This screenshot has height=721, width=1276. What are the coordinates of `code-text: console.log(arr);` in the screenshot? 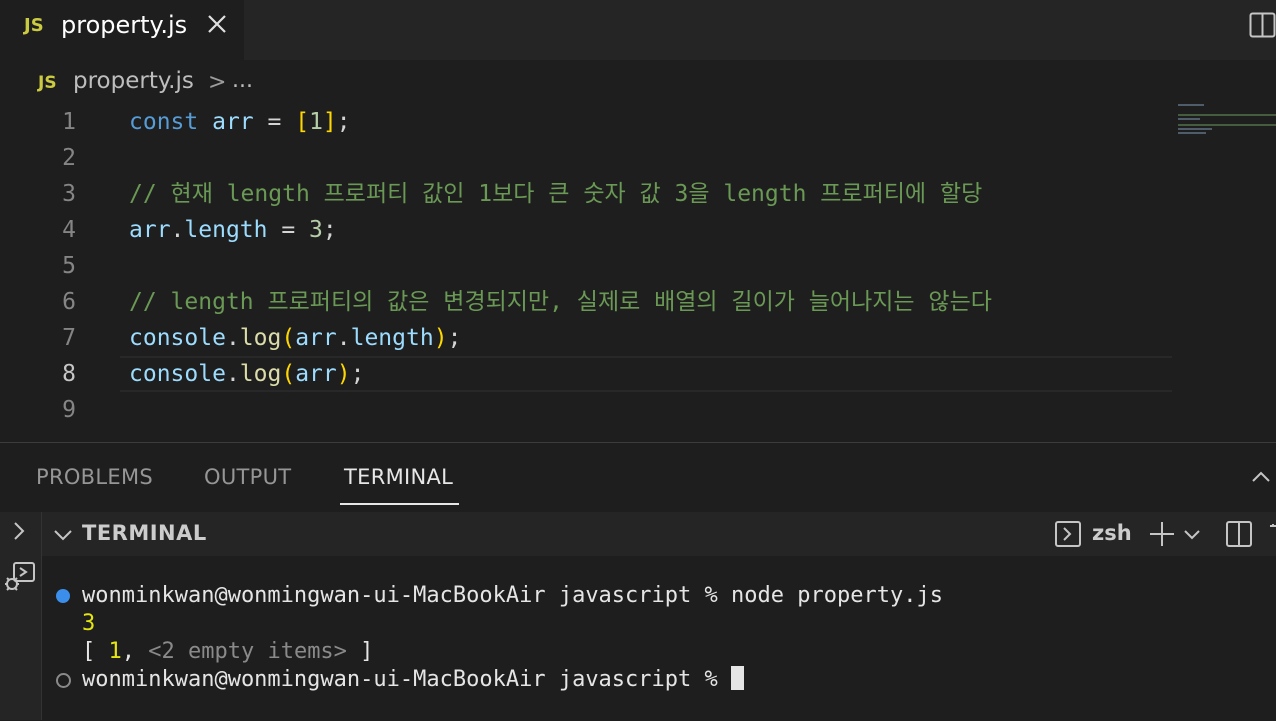 It's located at (247, 374).